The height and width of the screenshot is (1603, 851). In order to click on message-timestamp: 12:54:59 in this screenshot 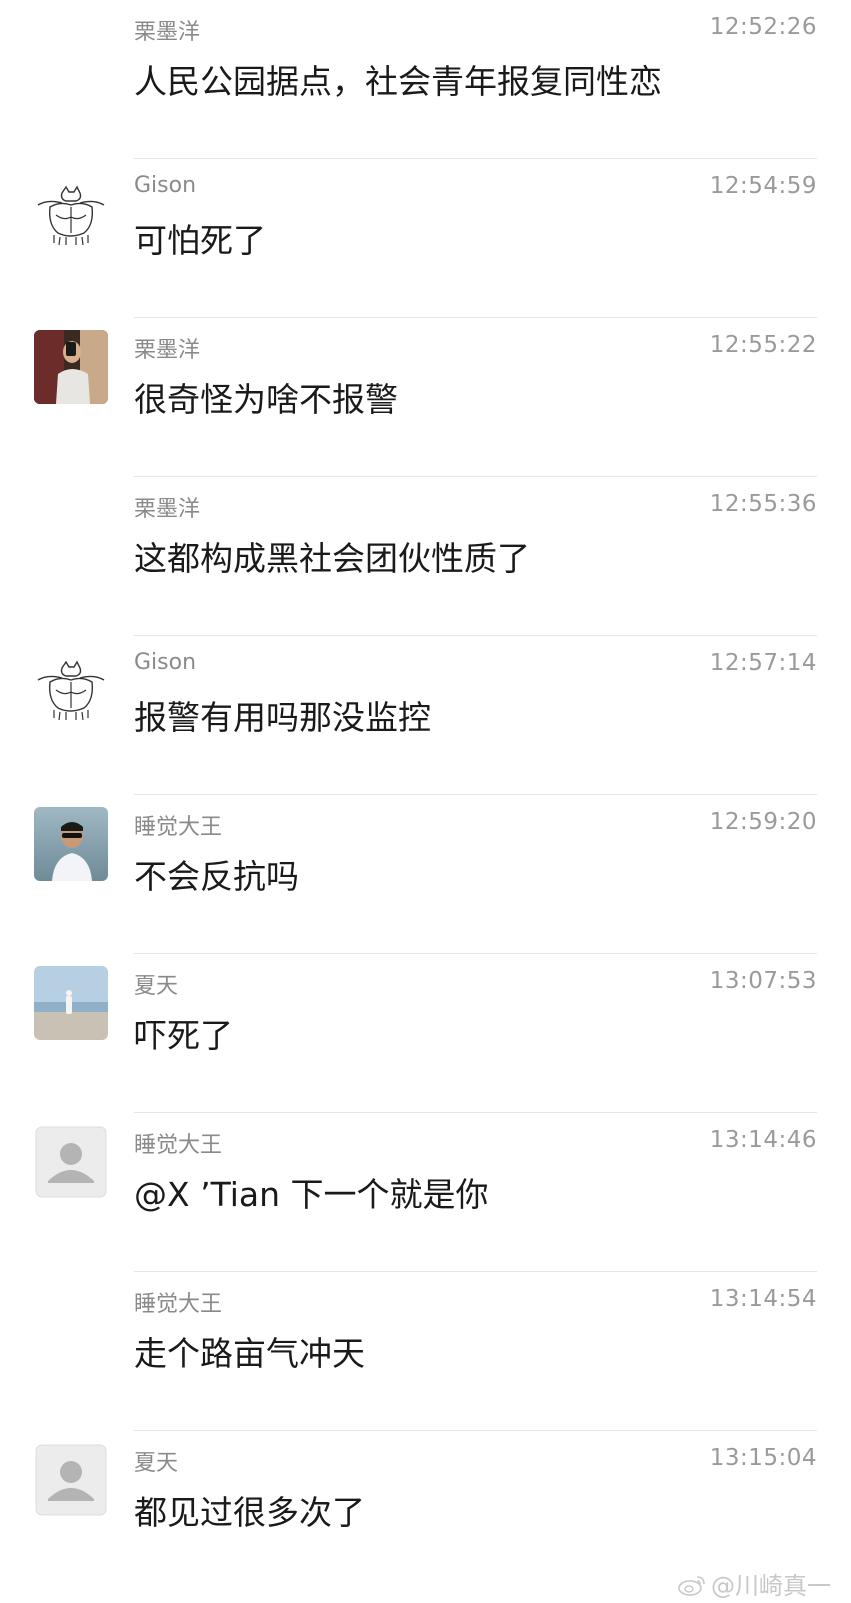, I will do `click(763, 186)`.